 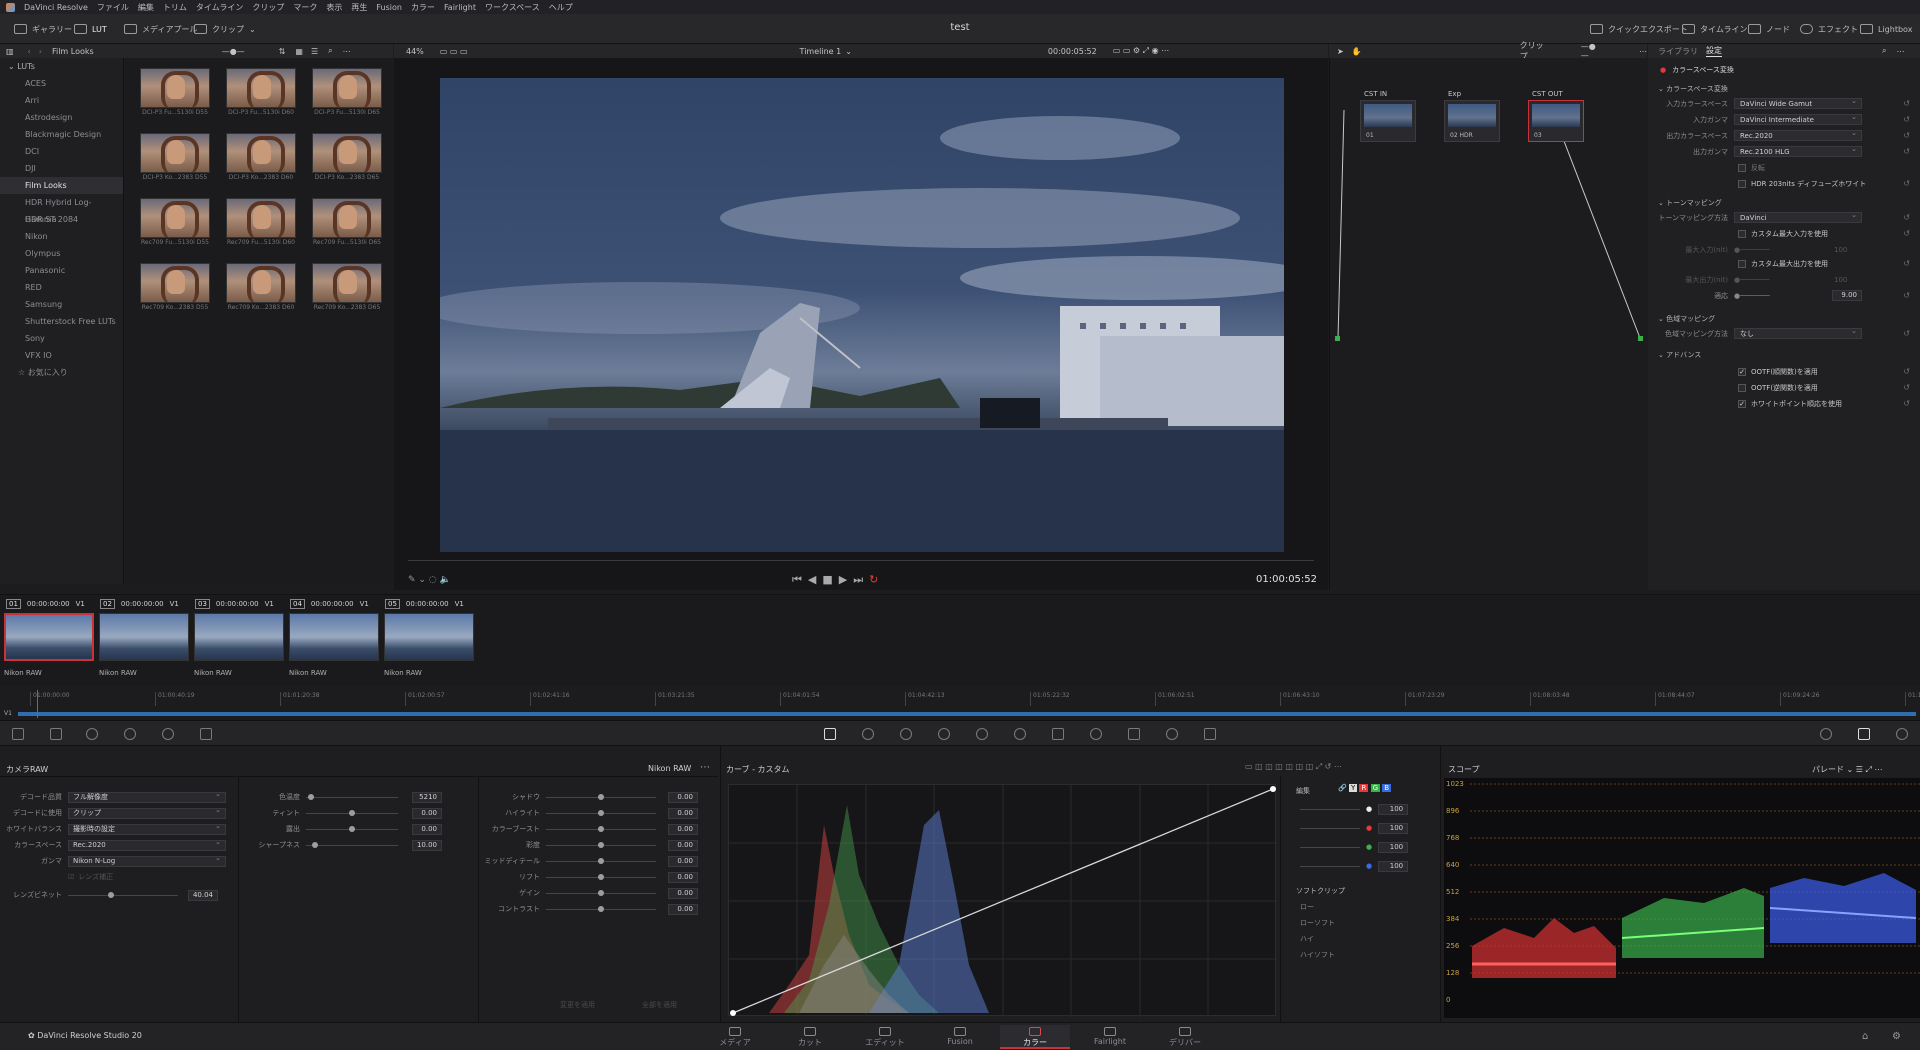 I want to click on custom-max-in-checkbox, so click(x=1742, y=233).